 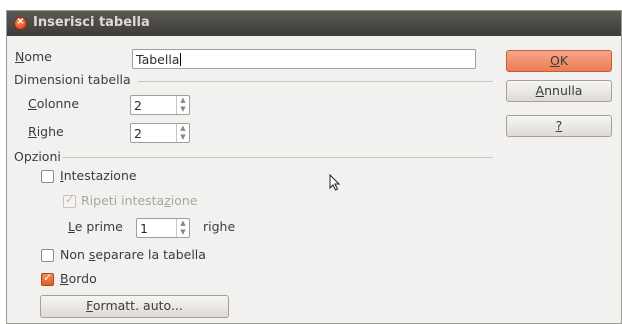 What do you see at coordinates (559, 61) in the screenshot?
I see `ok-button: OK` at bounding box center [559, 61].